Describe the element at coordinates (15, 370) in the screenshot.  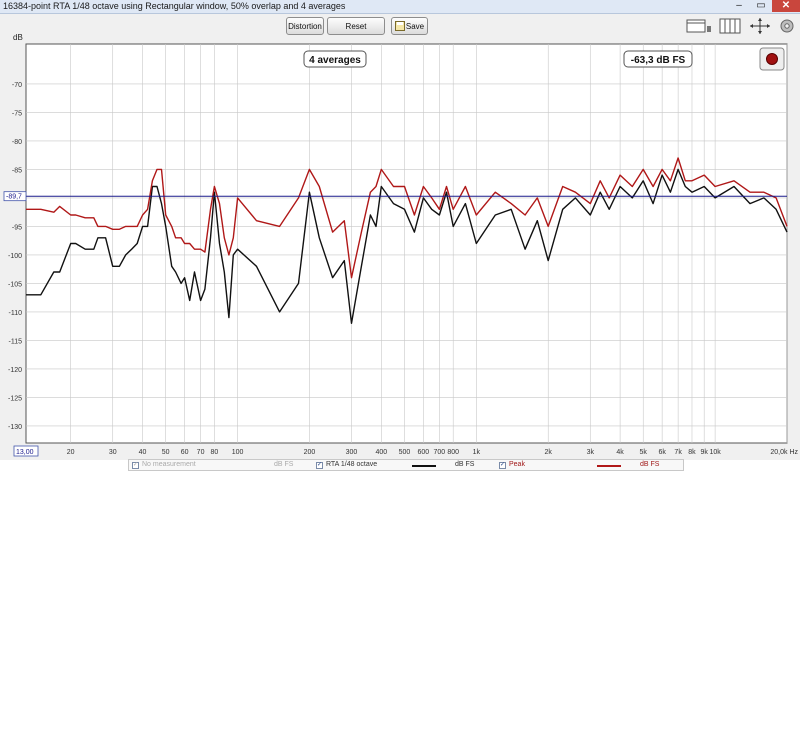
I see `y-tick-label: -120` at that location.